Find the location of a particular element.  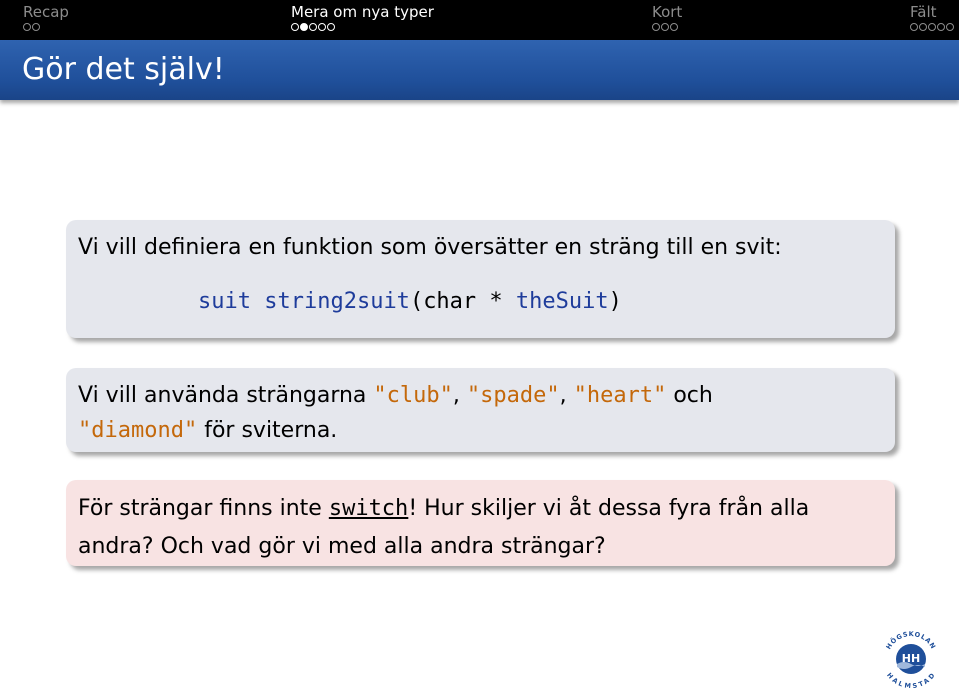

navigation-bar: Recap Mera om nya typer Kort Fält is located at coordinates (479, 20).